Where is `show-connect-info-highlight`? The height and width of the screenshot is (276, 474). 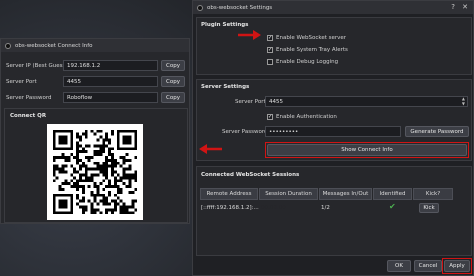
show-connect-info-highlight is located at coordinates (367, 150).